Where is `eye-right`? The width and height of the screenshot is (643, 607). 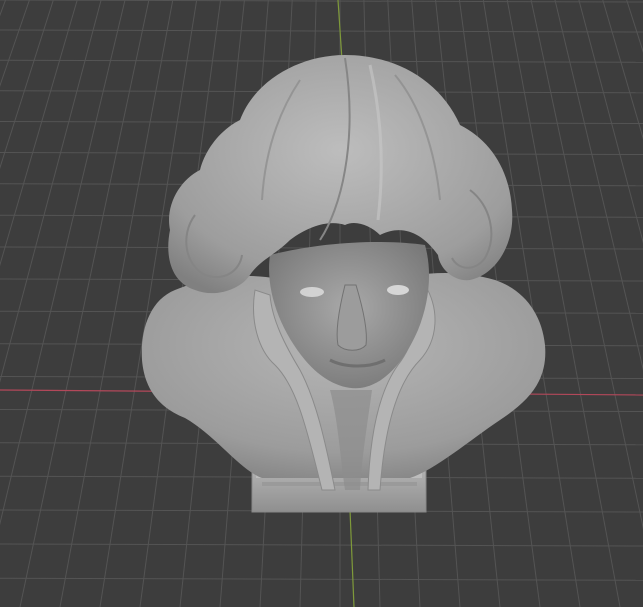 eye-right is located at coordinates (398, 290).